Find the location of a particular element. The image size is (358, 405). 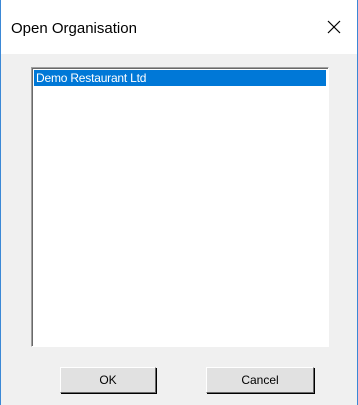

ok-button: OK is located at coordinates (108, 380).